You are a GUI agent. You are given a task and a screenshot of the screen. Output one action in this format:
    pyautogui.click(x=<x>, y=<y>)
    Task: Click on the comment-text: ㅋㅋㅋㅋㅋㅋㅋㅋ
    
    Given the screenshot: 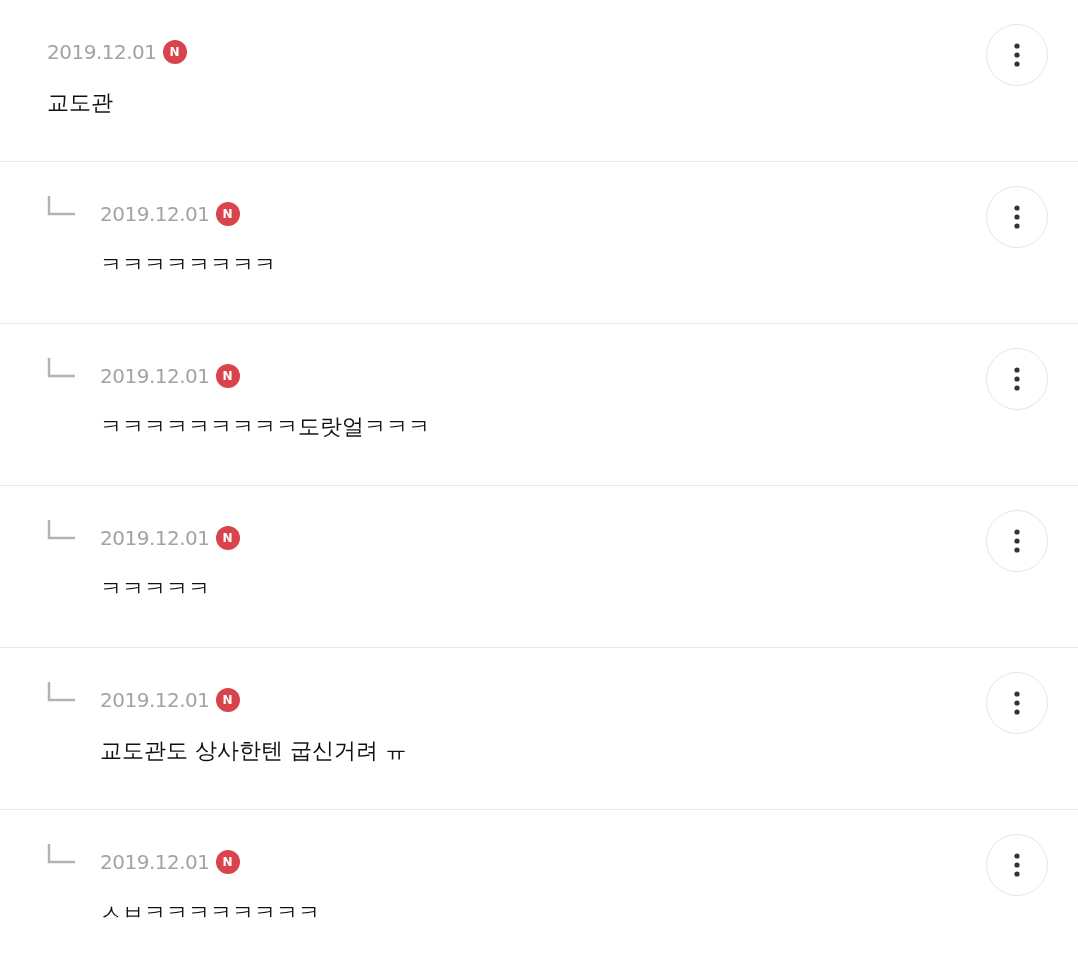 What is the action you would take?
    pyautogui.click(x=188, y=265)
    